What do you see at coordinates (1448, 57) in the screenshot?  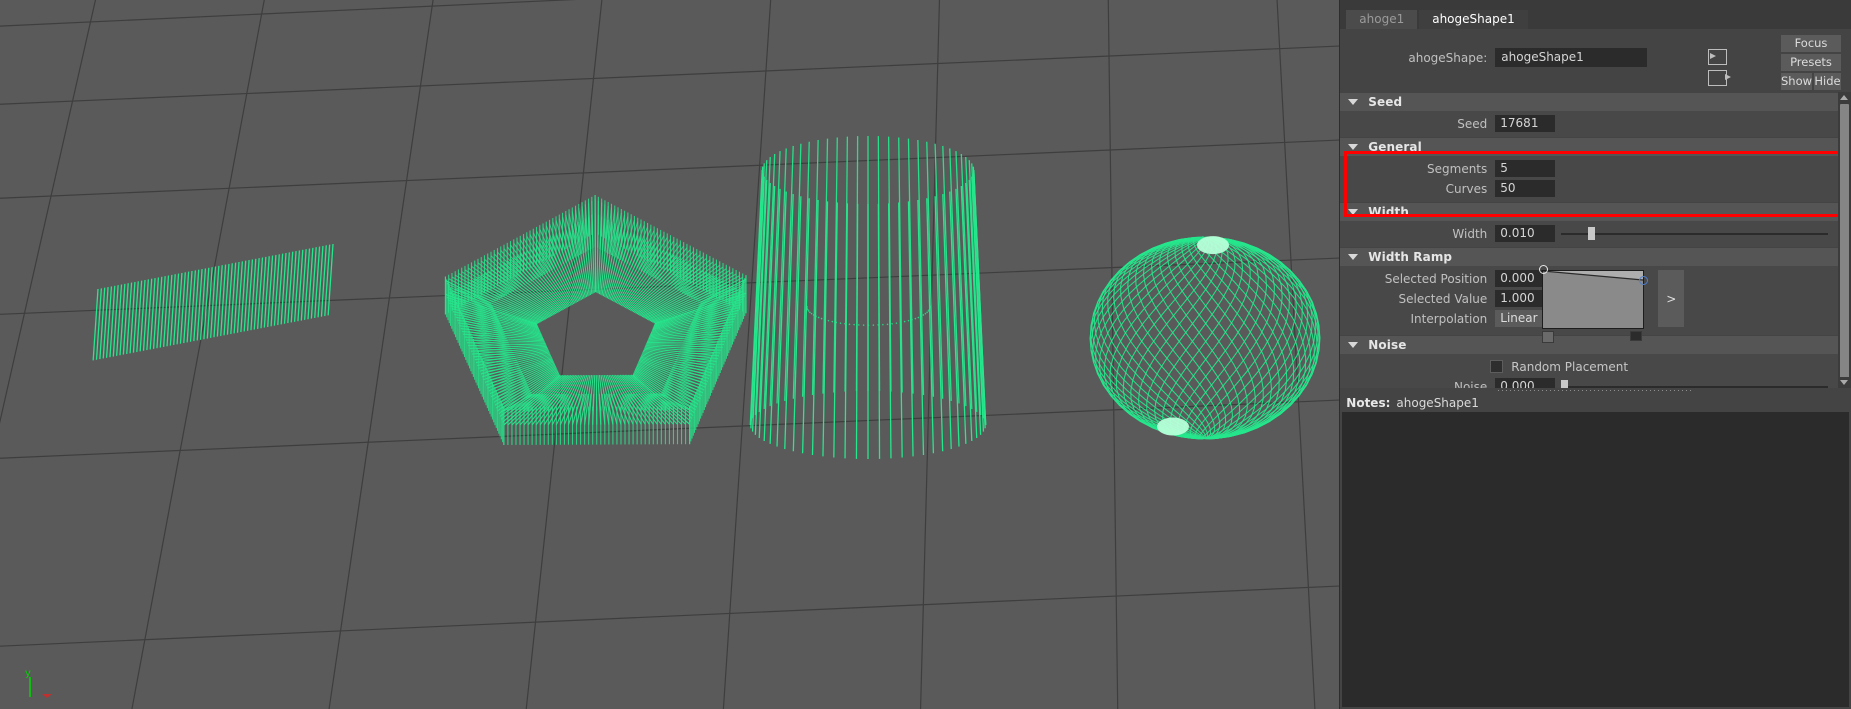 I see `shape-name-label: ahogeShape:` at bounding box center [1448, 57].